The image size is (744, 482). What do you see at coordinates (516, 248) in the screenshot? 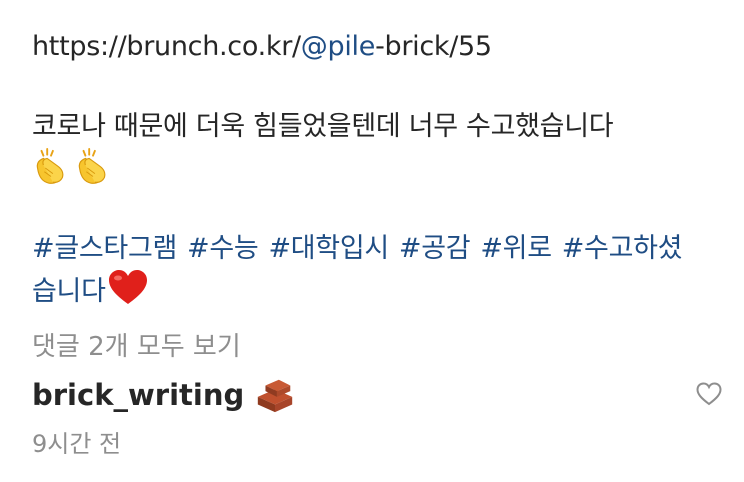
I see `hashtag-link: #위로` at bounding box center [516, 248].